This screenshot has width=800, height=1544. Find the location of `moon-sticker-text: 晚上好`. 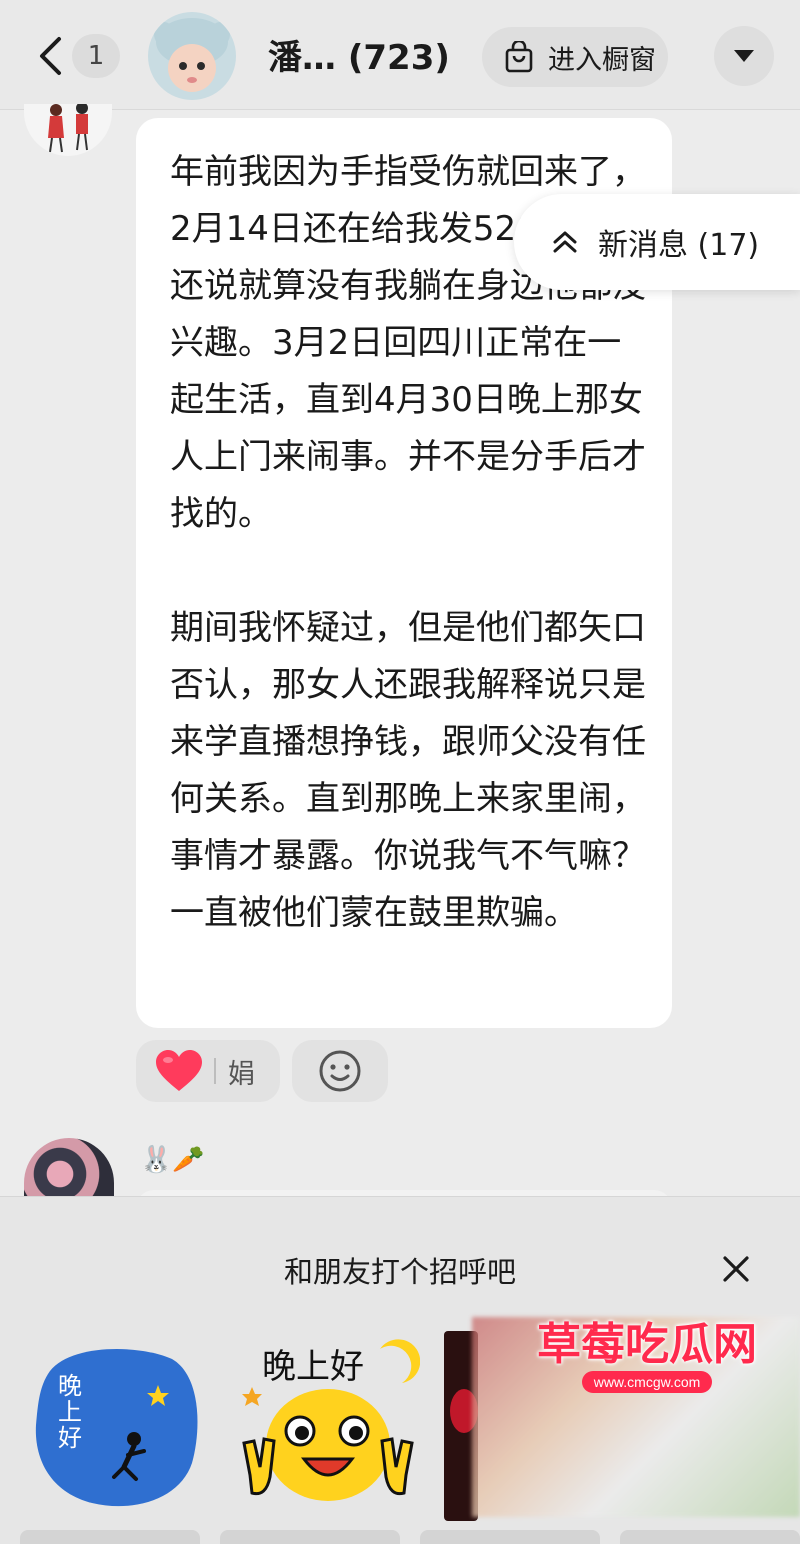

moon-sticker-text: 晚上好 is located at coordinates (70, 1412).